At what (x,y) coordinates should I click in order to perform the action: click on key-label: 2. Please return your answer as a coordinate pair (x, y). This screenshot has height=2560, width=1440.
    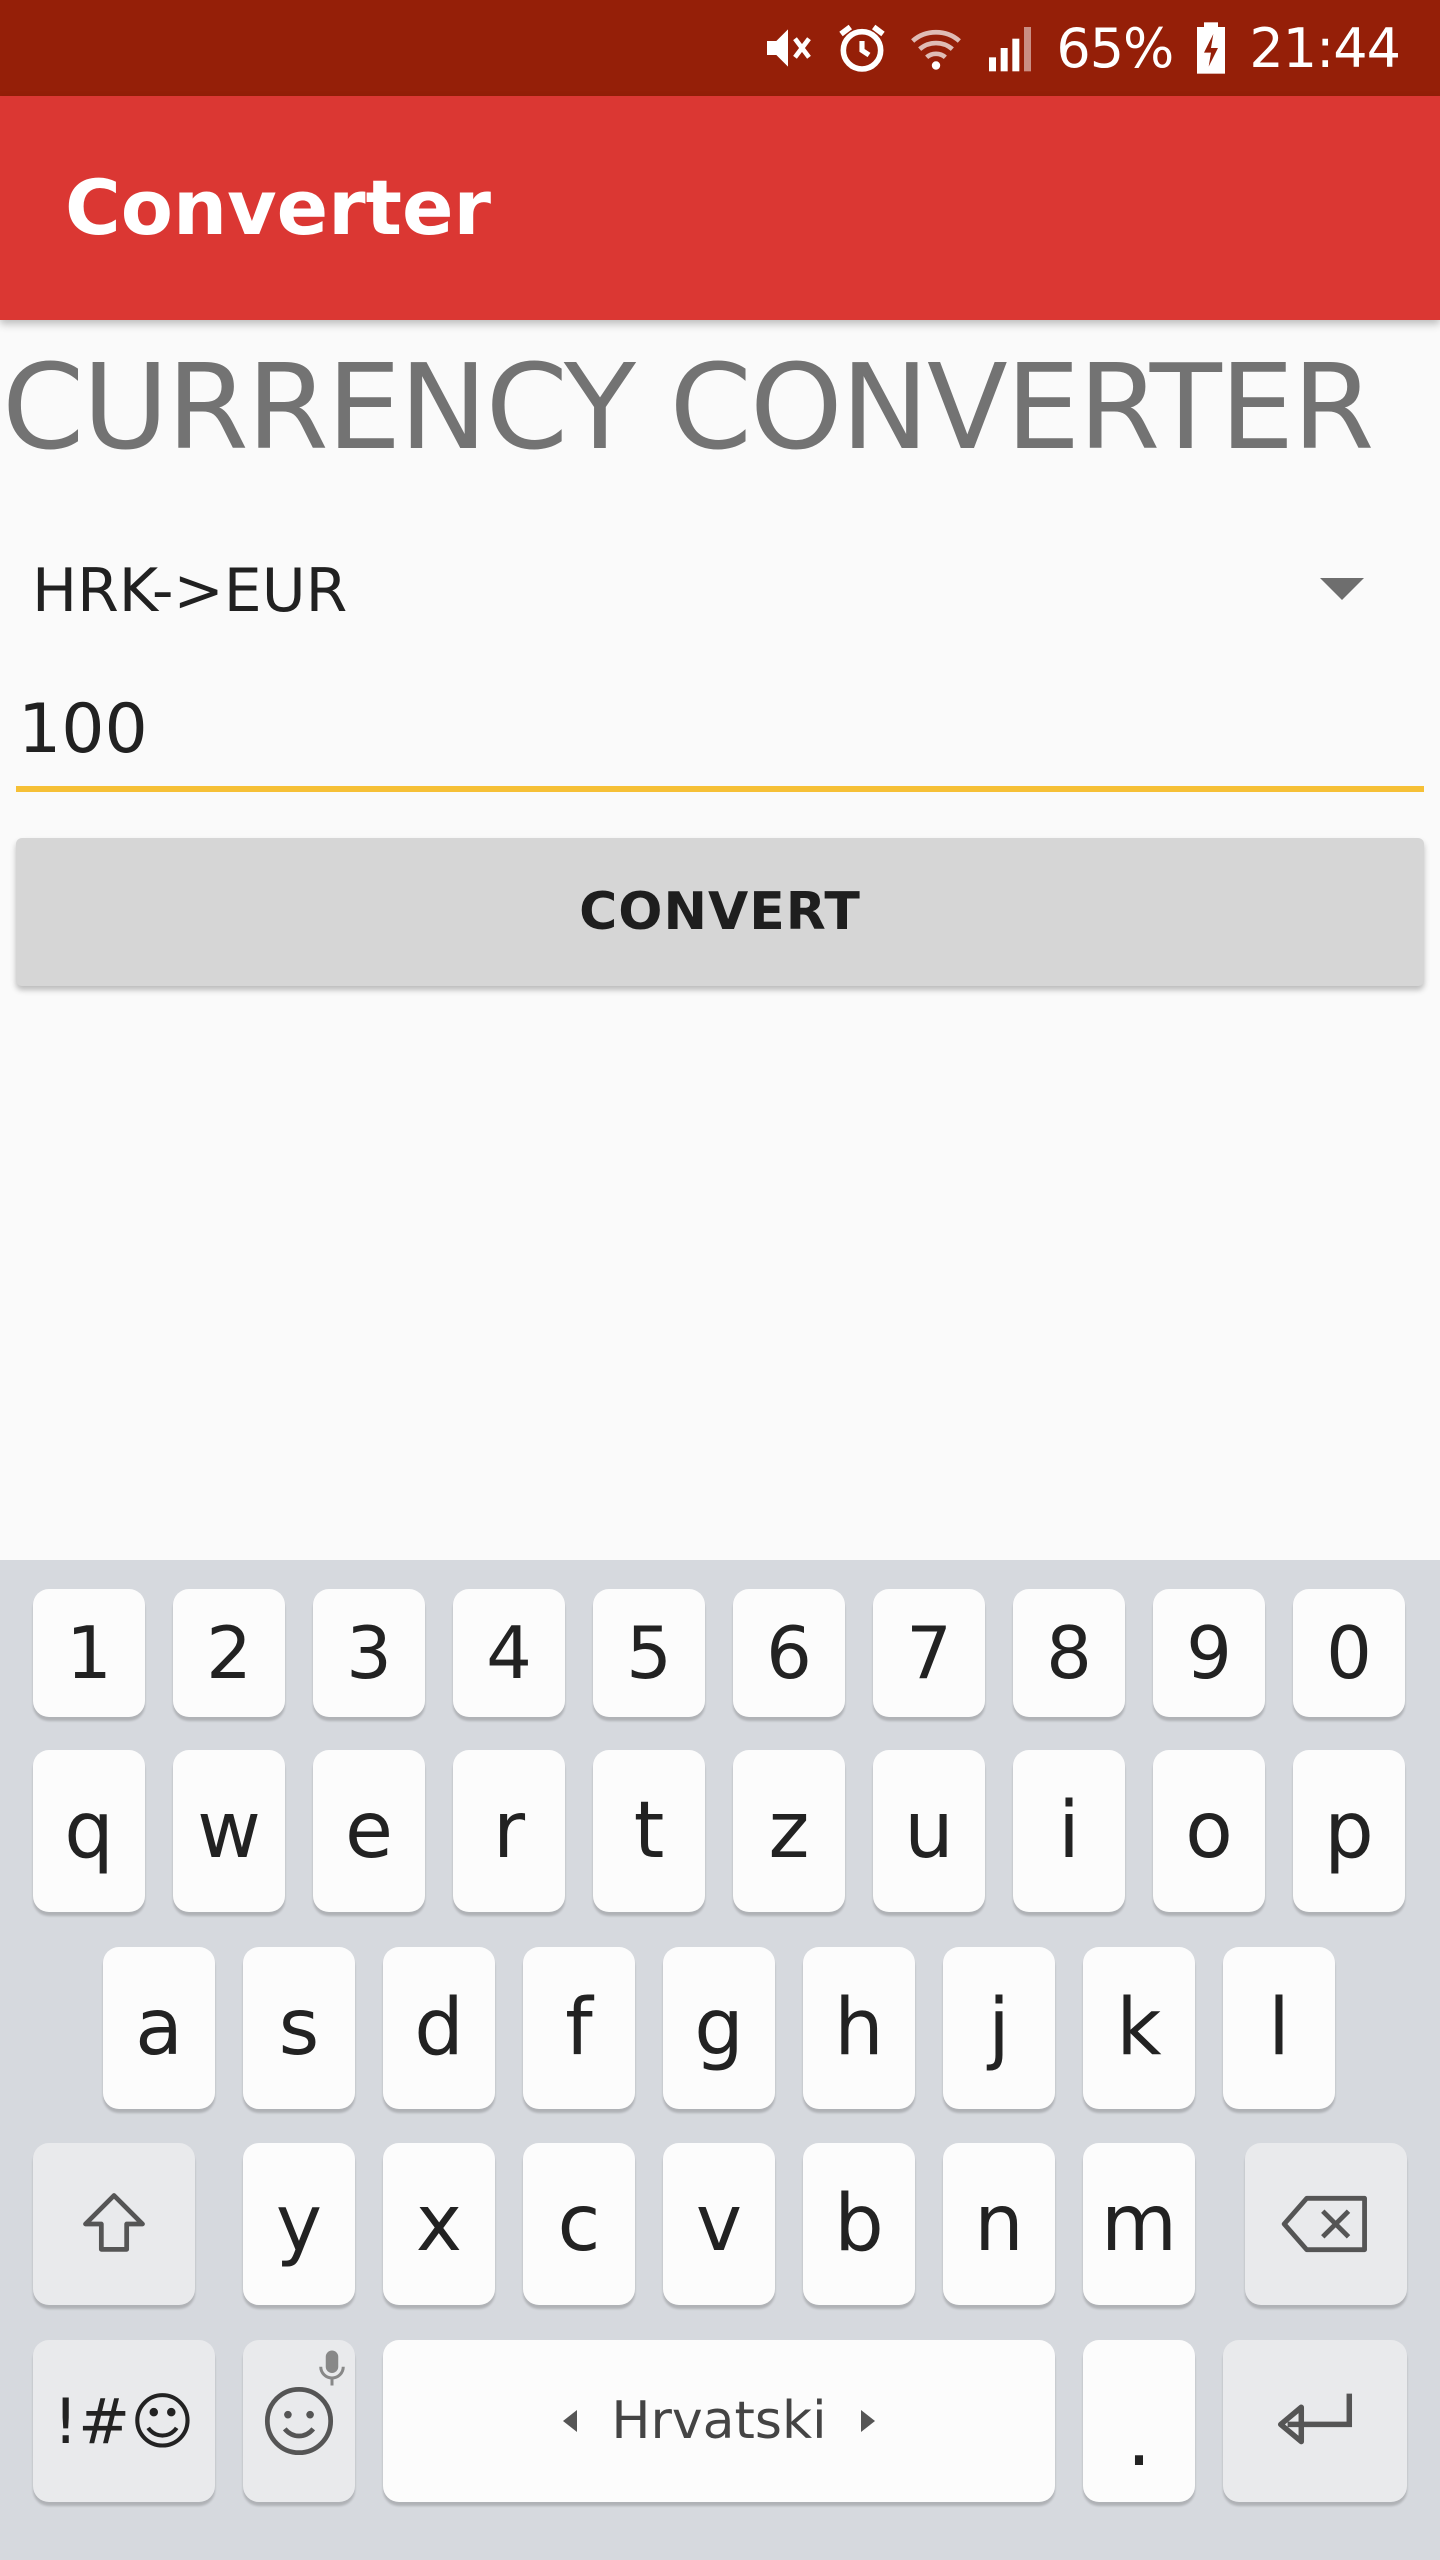
    Looking at the image, I should click on (229, 1653).